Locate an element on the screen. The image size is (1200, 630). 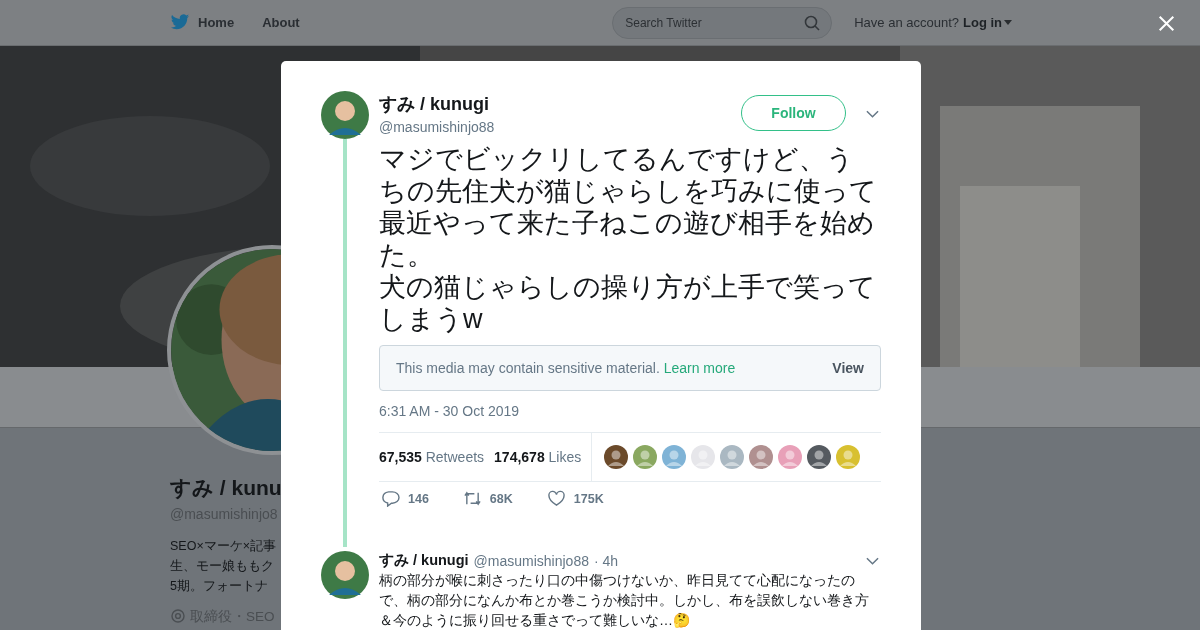
action-button: 68K is located at coordinates (487, 498).